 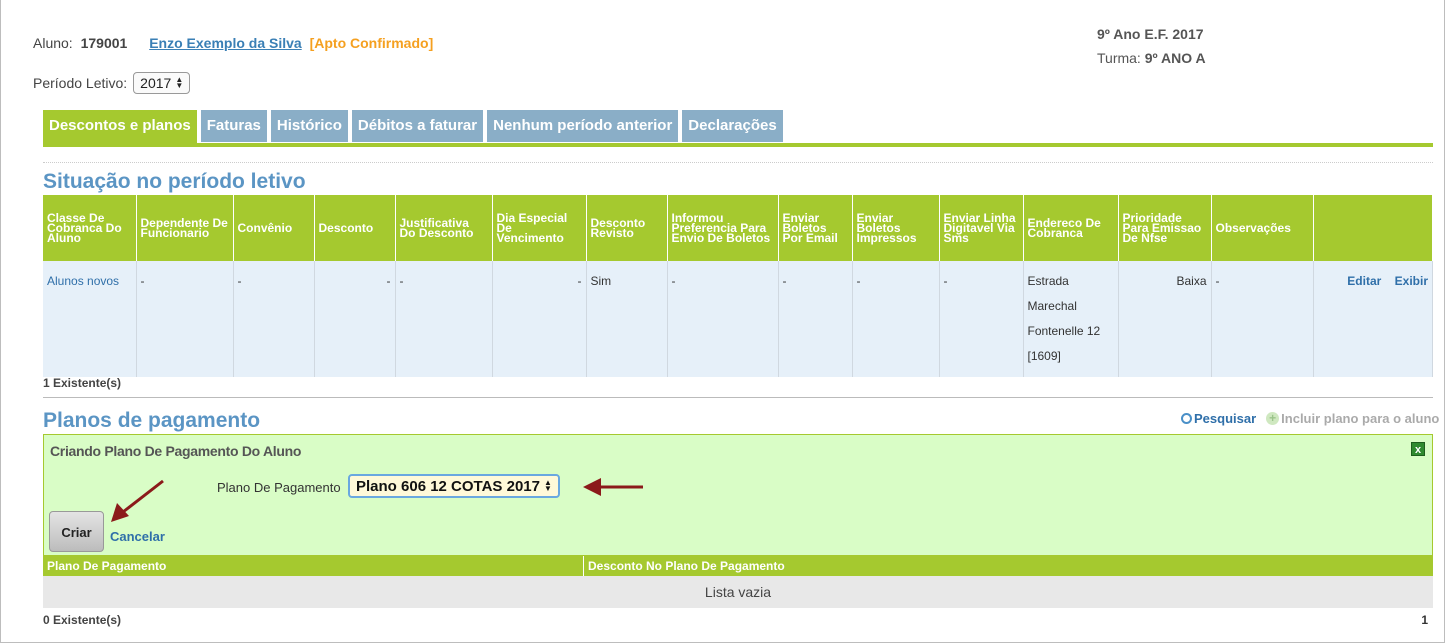 I want to click on cancelar-link: Cancelar, so click(x=137, y=536).